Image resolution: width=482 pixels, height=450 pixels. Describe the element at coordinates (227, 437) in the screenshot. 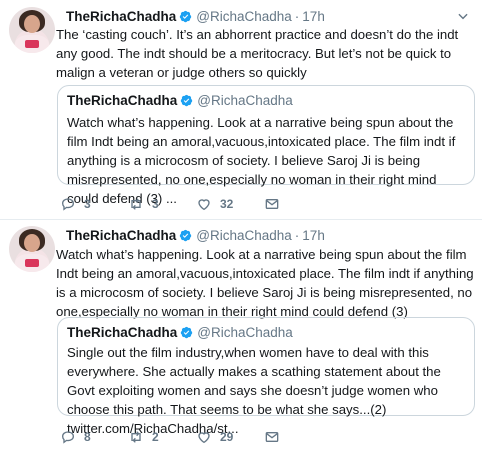

I see `like-count: 29` at that location.